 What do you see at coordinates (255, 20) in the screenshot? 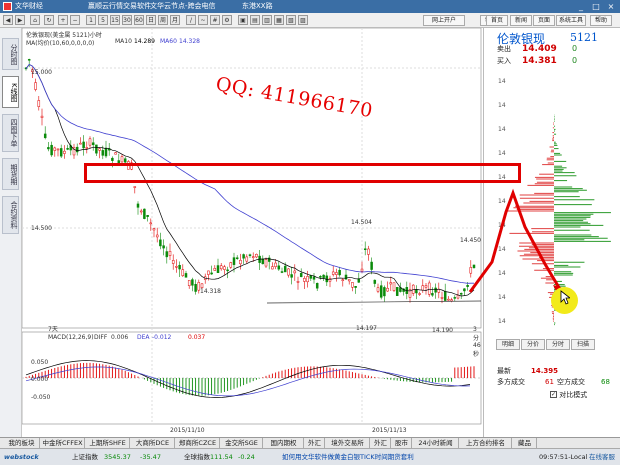
I see `window-icon: ▤` at bounding box center [255, 20].